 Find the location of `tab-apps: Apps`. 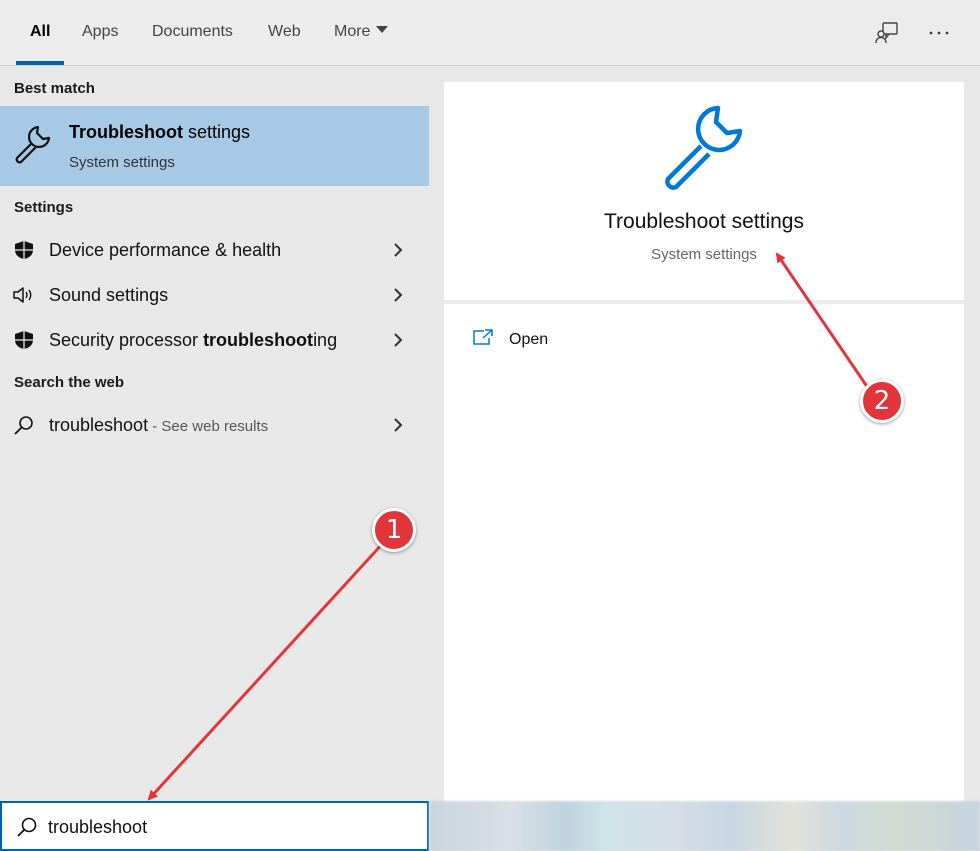

tab-apps: Apps is located at coordinates (100, 32).